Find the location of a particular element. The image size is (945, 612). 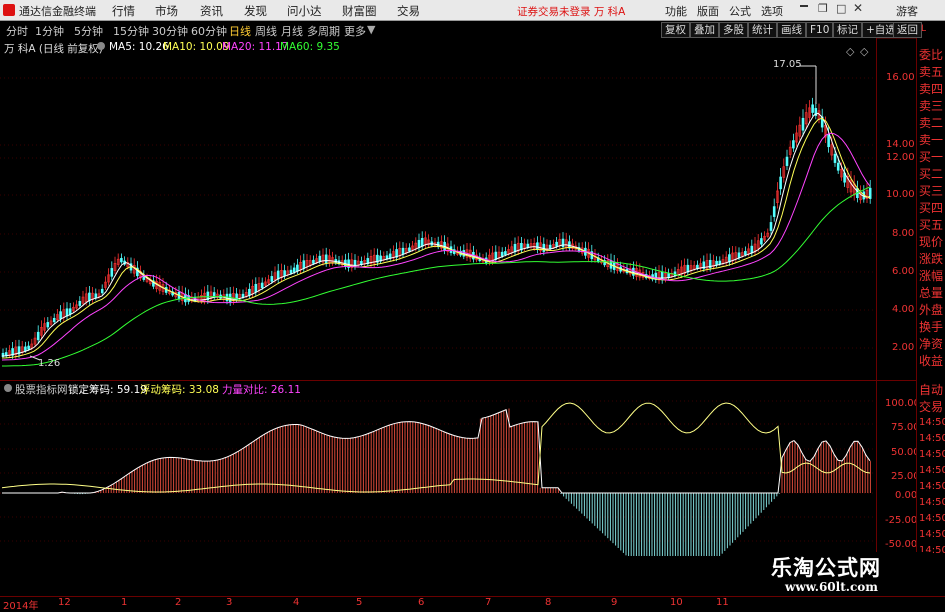

tab-multi-period: 多周期 is located at coordinates (323, 31).